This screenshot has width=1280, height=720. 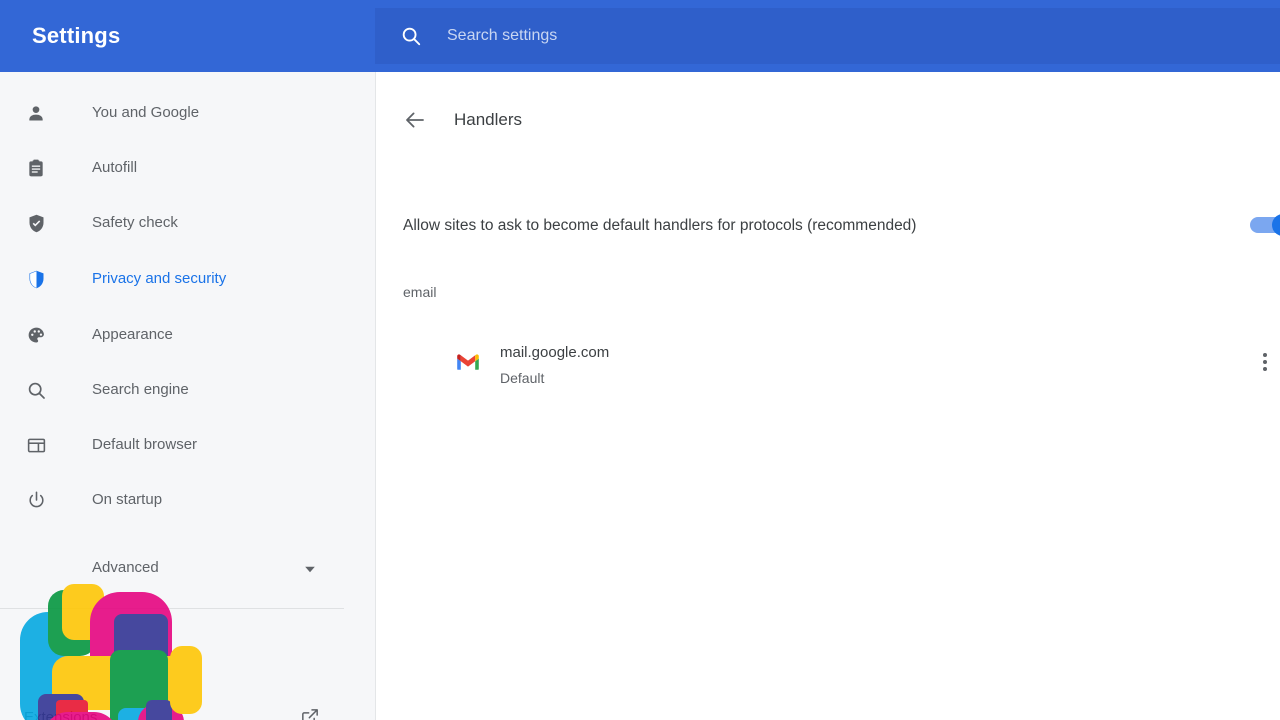 What do you see at coordinates (146, 112) in the screenshot?
I see `sidebar-item-label: You and Google` at bounding box center [146, 112].